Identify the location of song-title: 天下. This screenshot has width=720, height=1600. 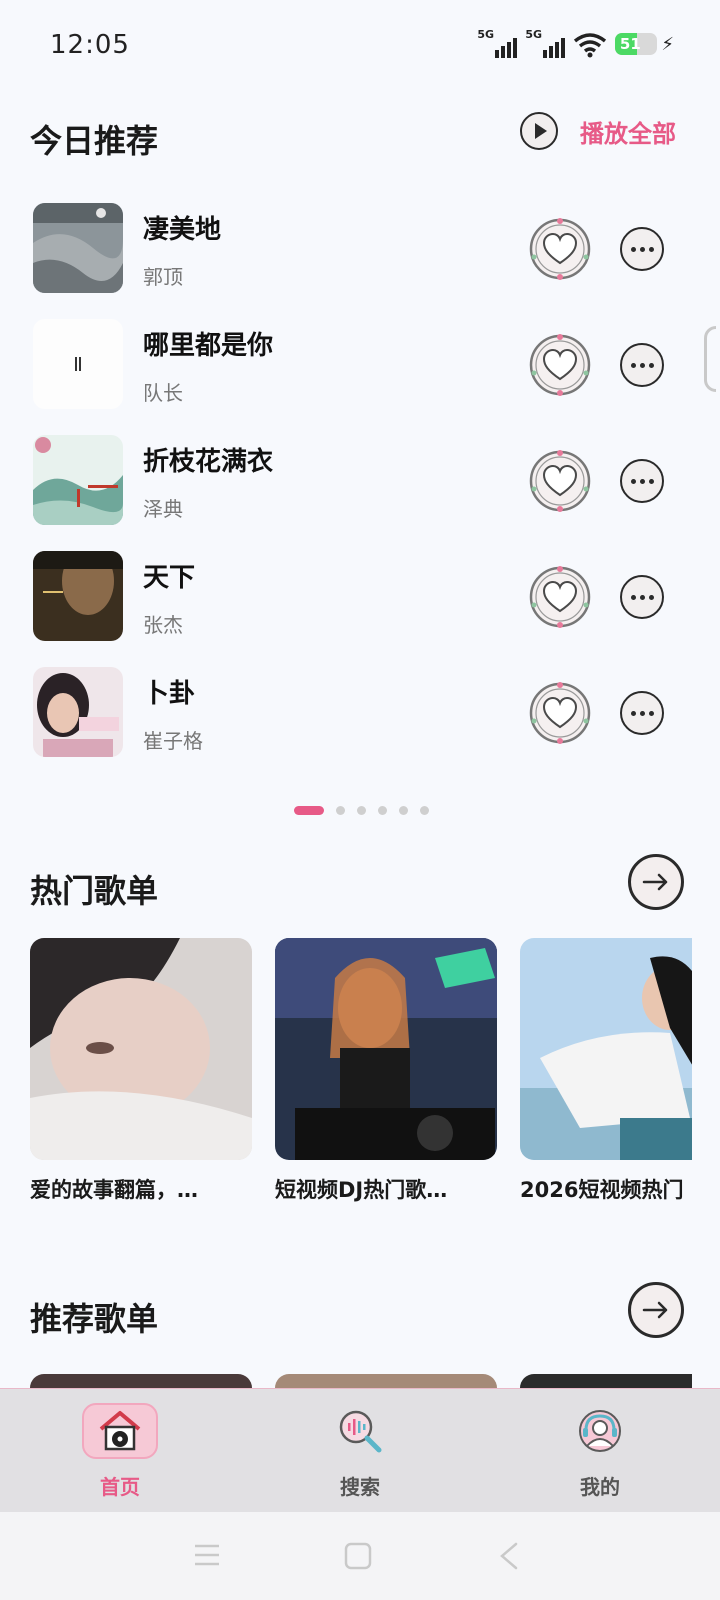
(169, 578).